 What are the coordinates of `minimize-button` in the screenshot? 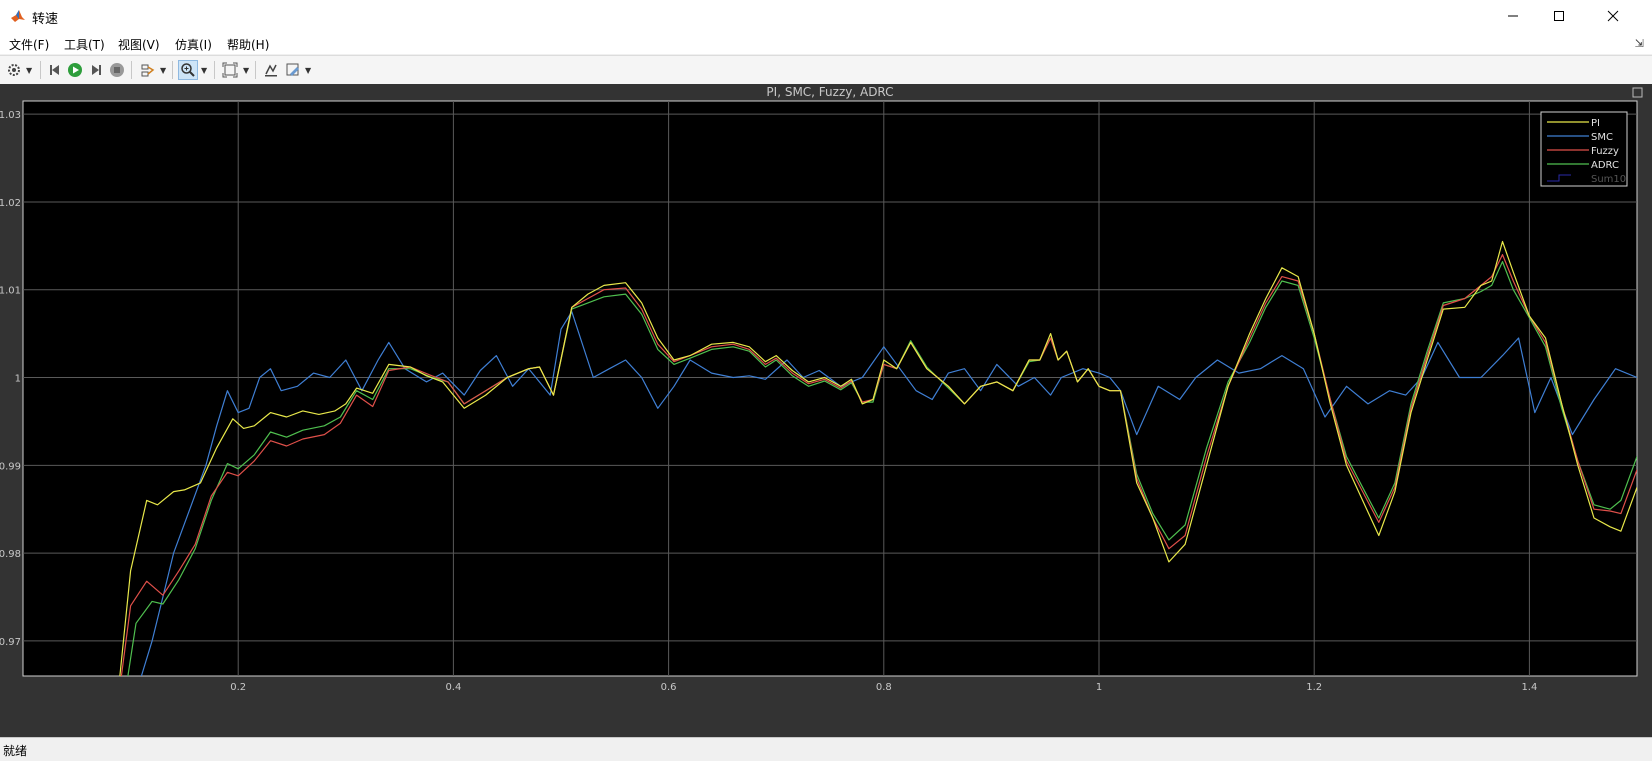 It's located at (1513, 16).